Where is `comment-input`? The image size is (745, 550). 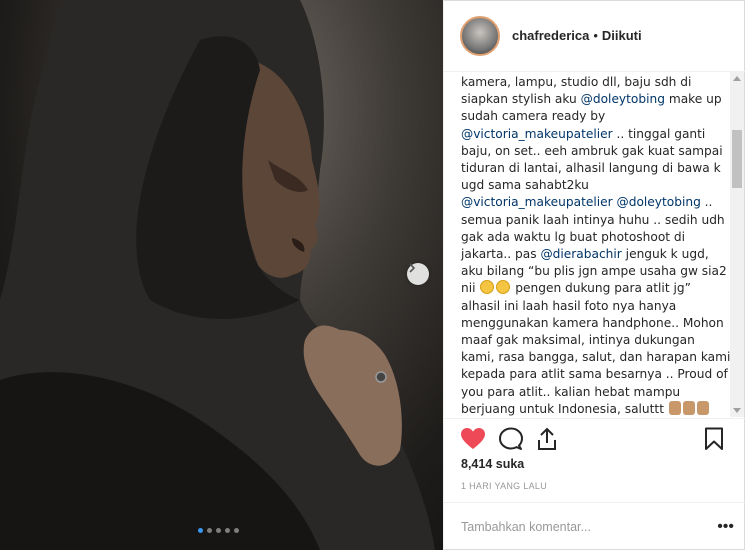
comment-input is located at coordinates (589, 526).